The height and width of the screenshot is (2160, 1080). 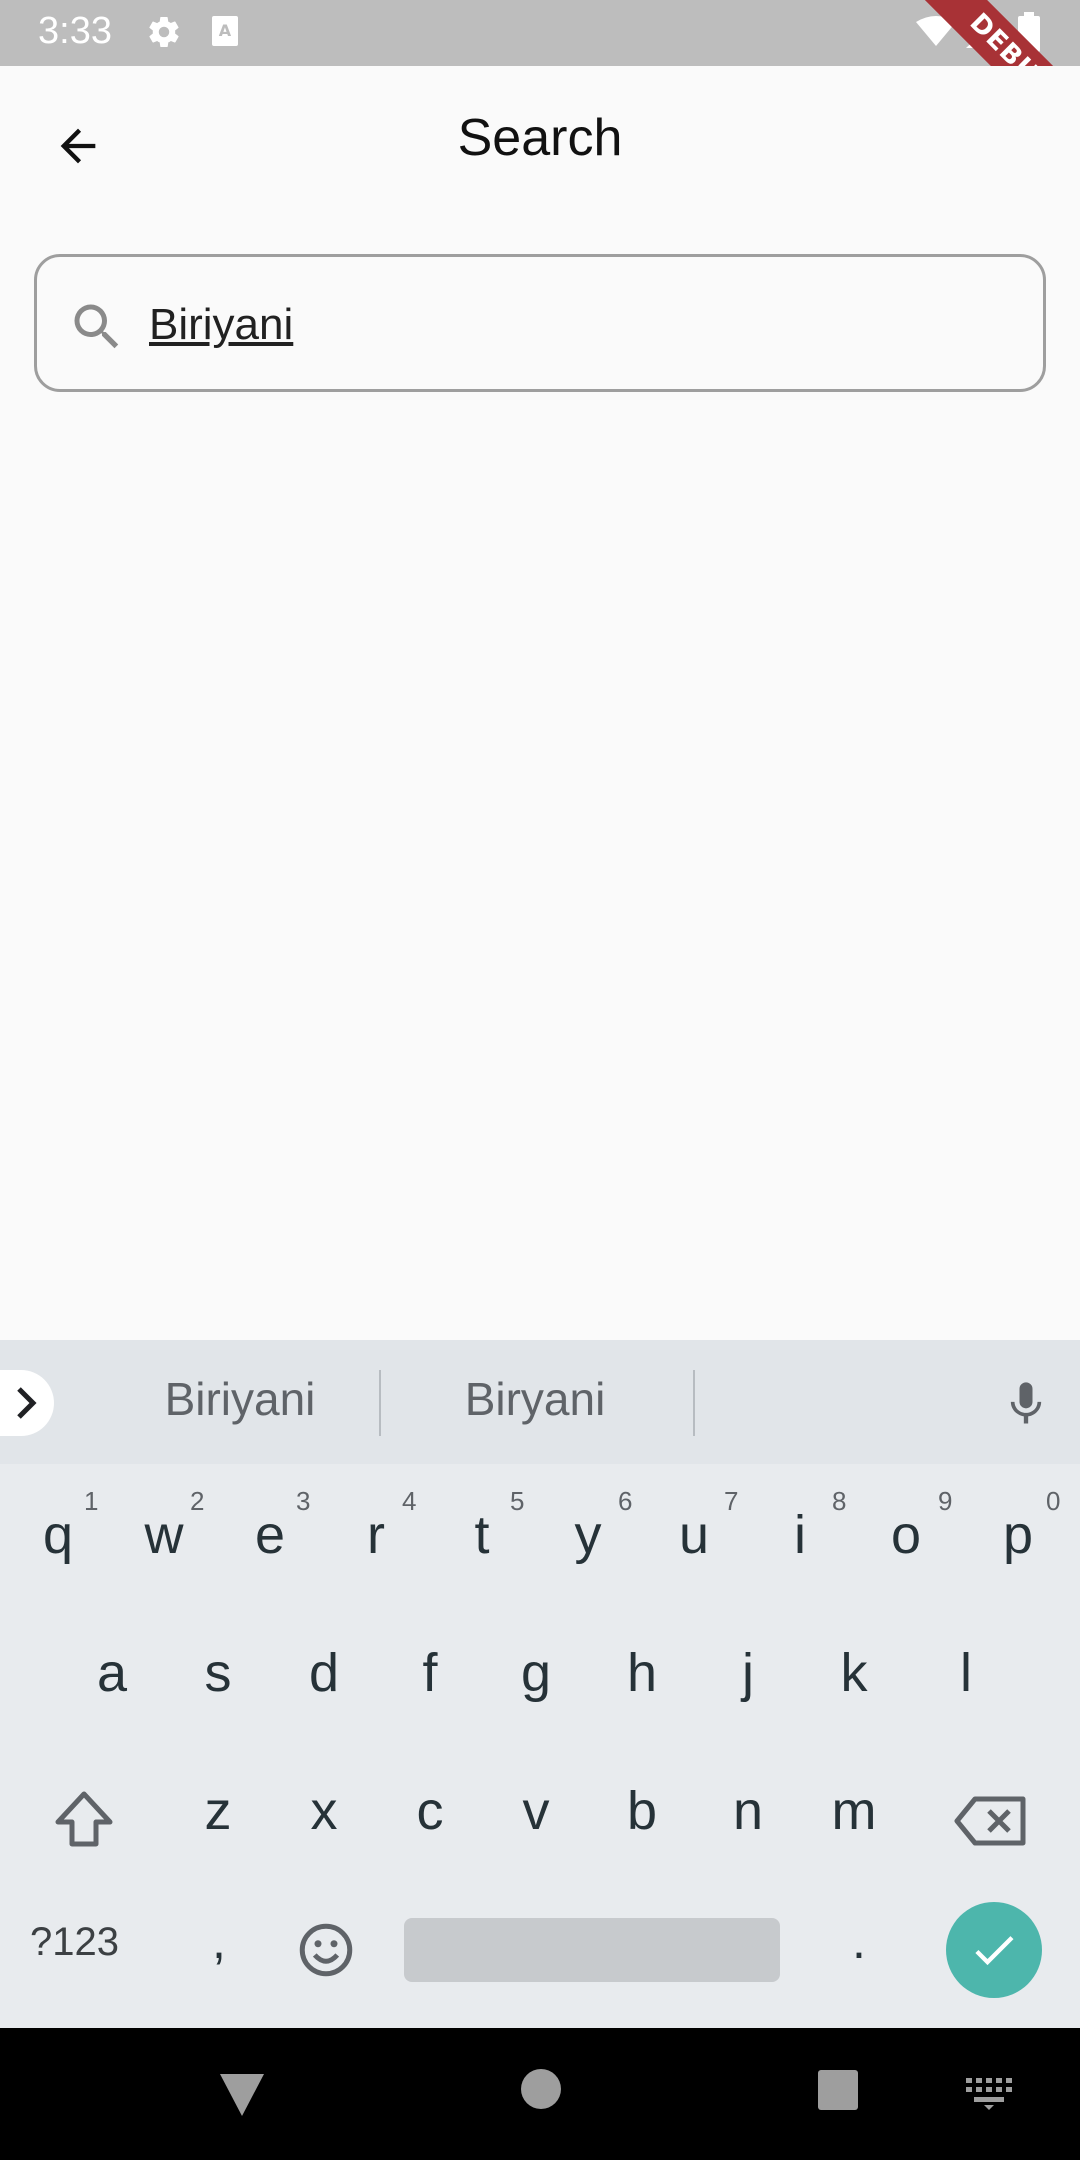 I want to click on key-hint: 1, so click(x=91, y=1501).